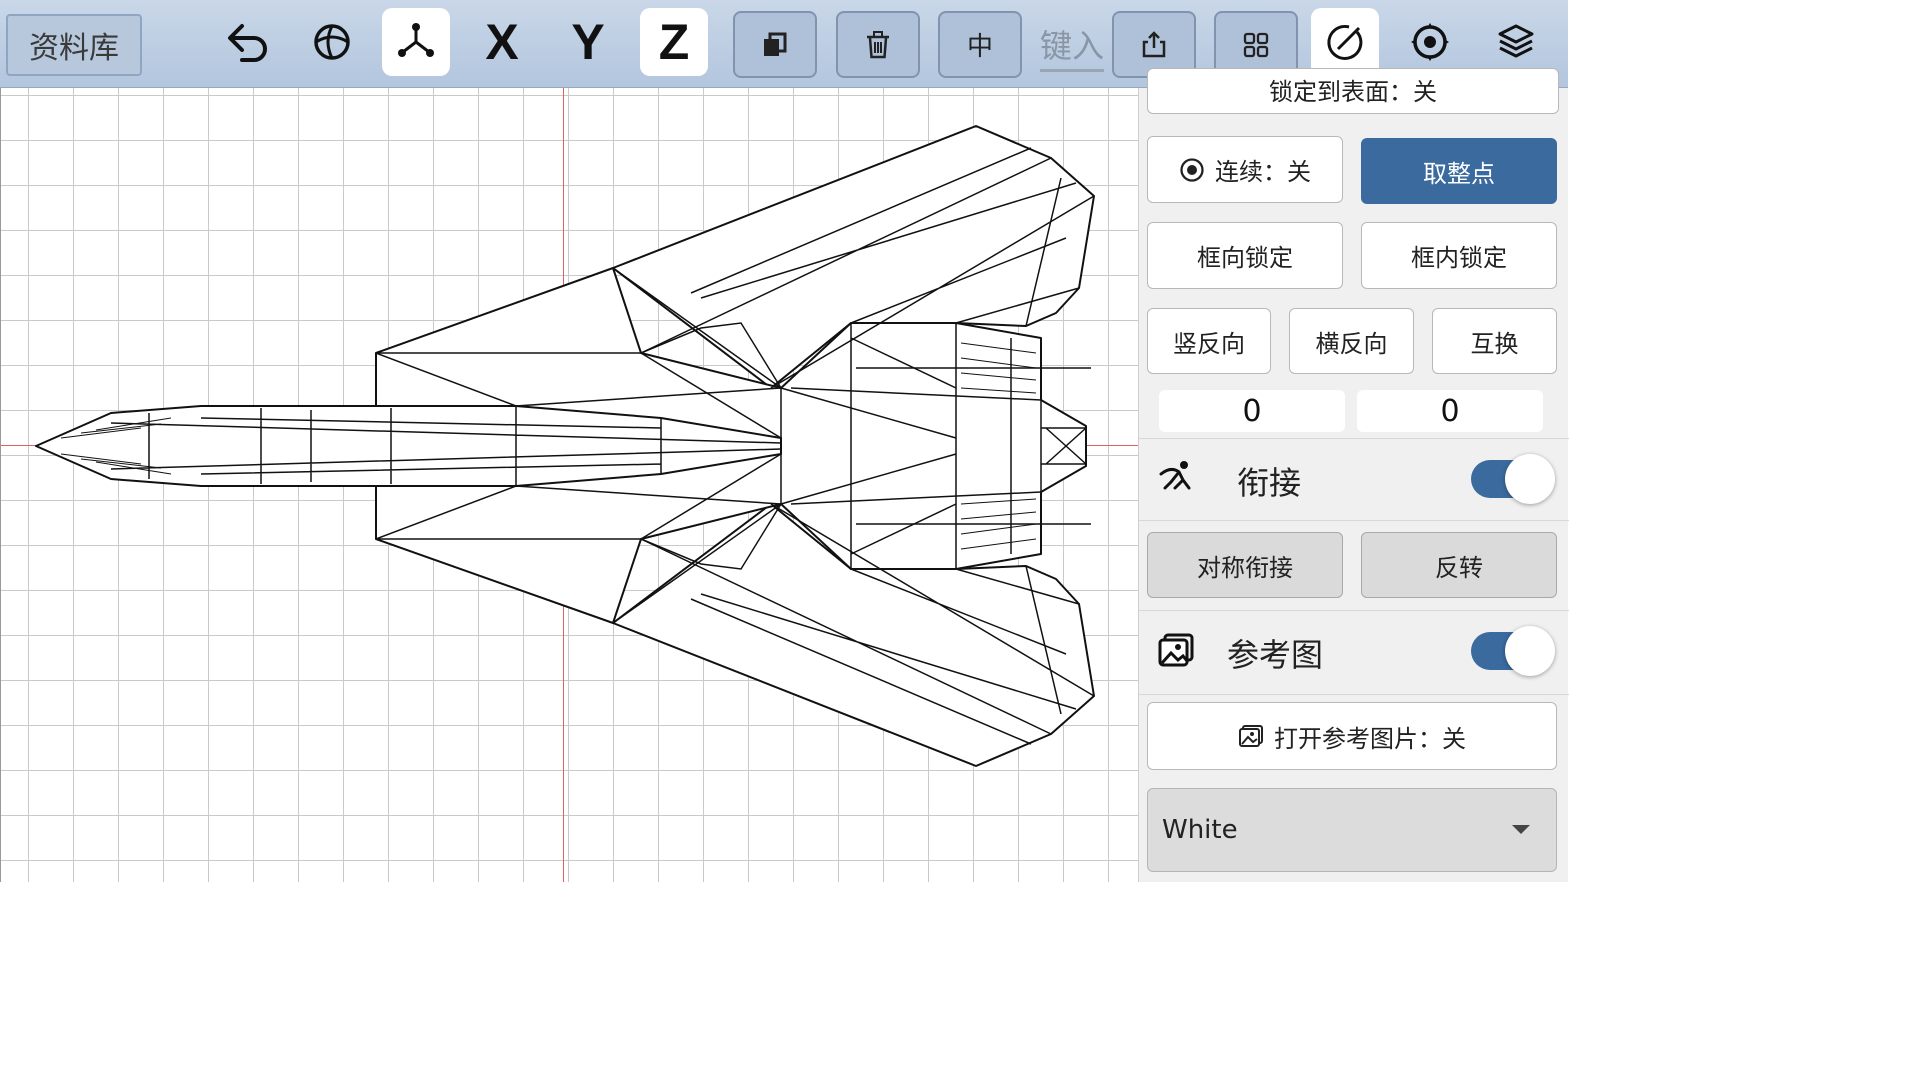  Describe the element at coordinates (1256, 44) in the screenshot. I see `grid-icon` at that location.